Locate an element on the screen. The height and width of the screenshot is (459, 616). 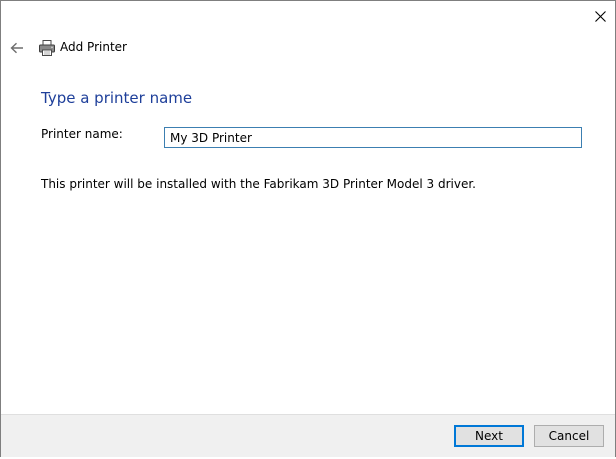
navigation-bar: Add Printer is located at coordinates (308, 48).